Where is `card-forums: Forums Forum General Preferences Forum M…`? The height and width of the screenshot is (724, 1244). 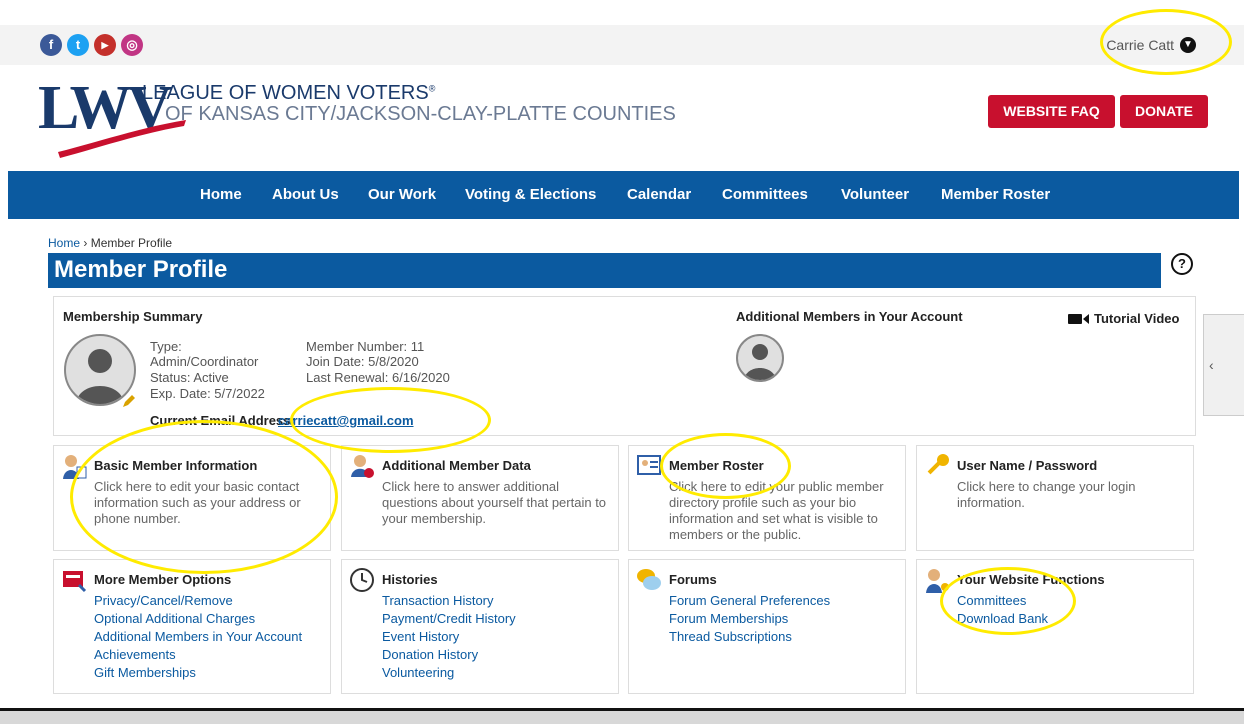 card-forums: Forums Forum General Preferences Forum M… is located at coordinates (767, 626).